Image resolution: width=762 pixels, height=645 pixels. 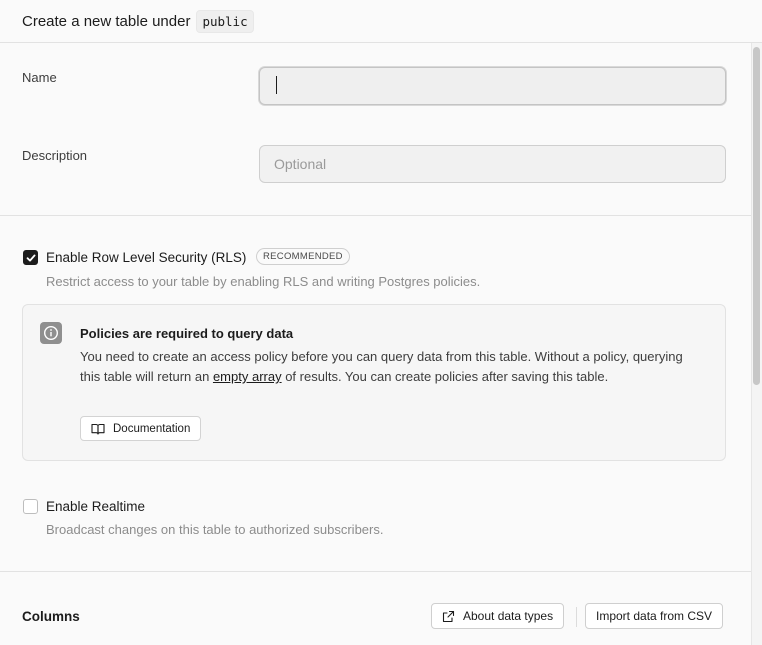 What do you see at coordinates (225, 21) in the screenshot?
I see `schema-name: public` at bounding box center [225, 21].